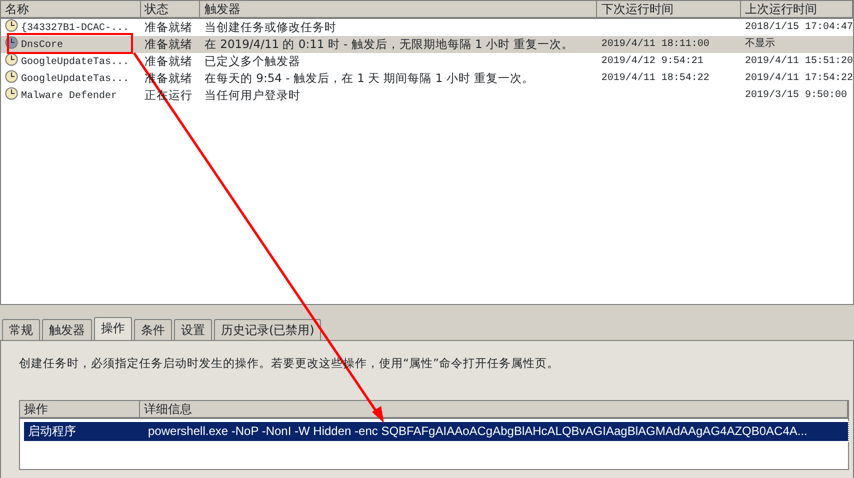  What do you see at coordinates (760, 44) in the screenshot?
I see `table-cell: 不显示` at bounding box center [760, 44].